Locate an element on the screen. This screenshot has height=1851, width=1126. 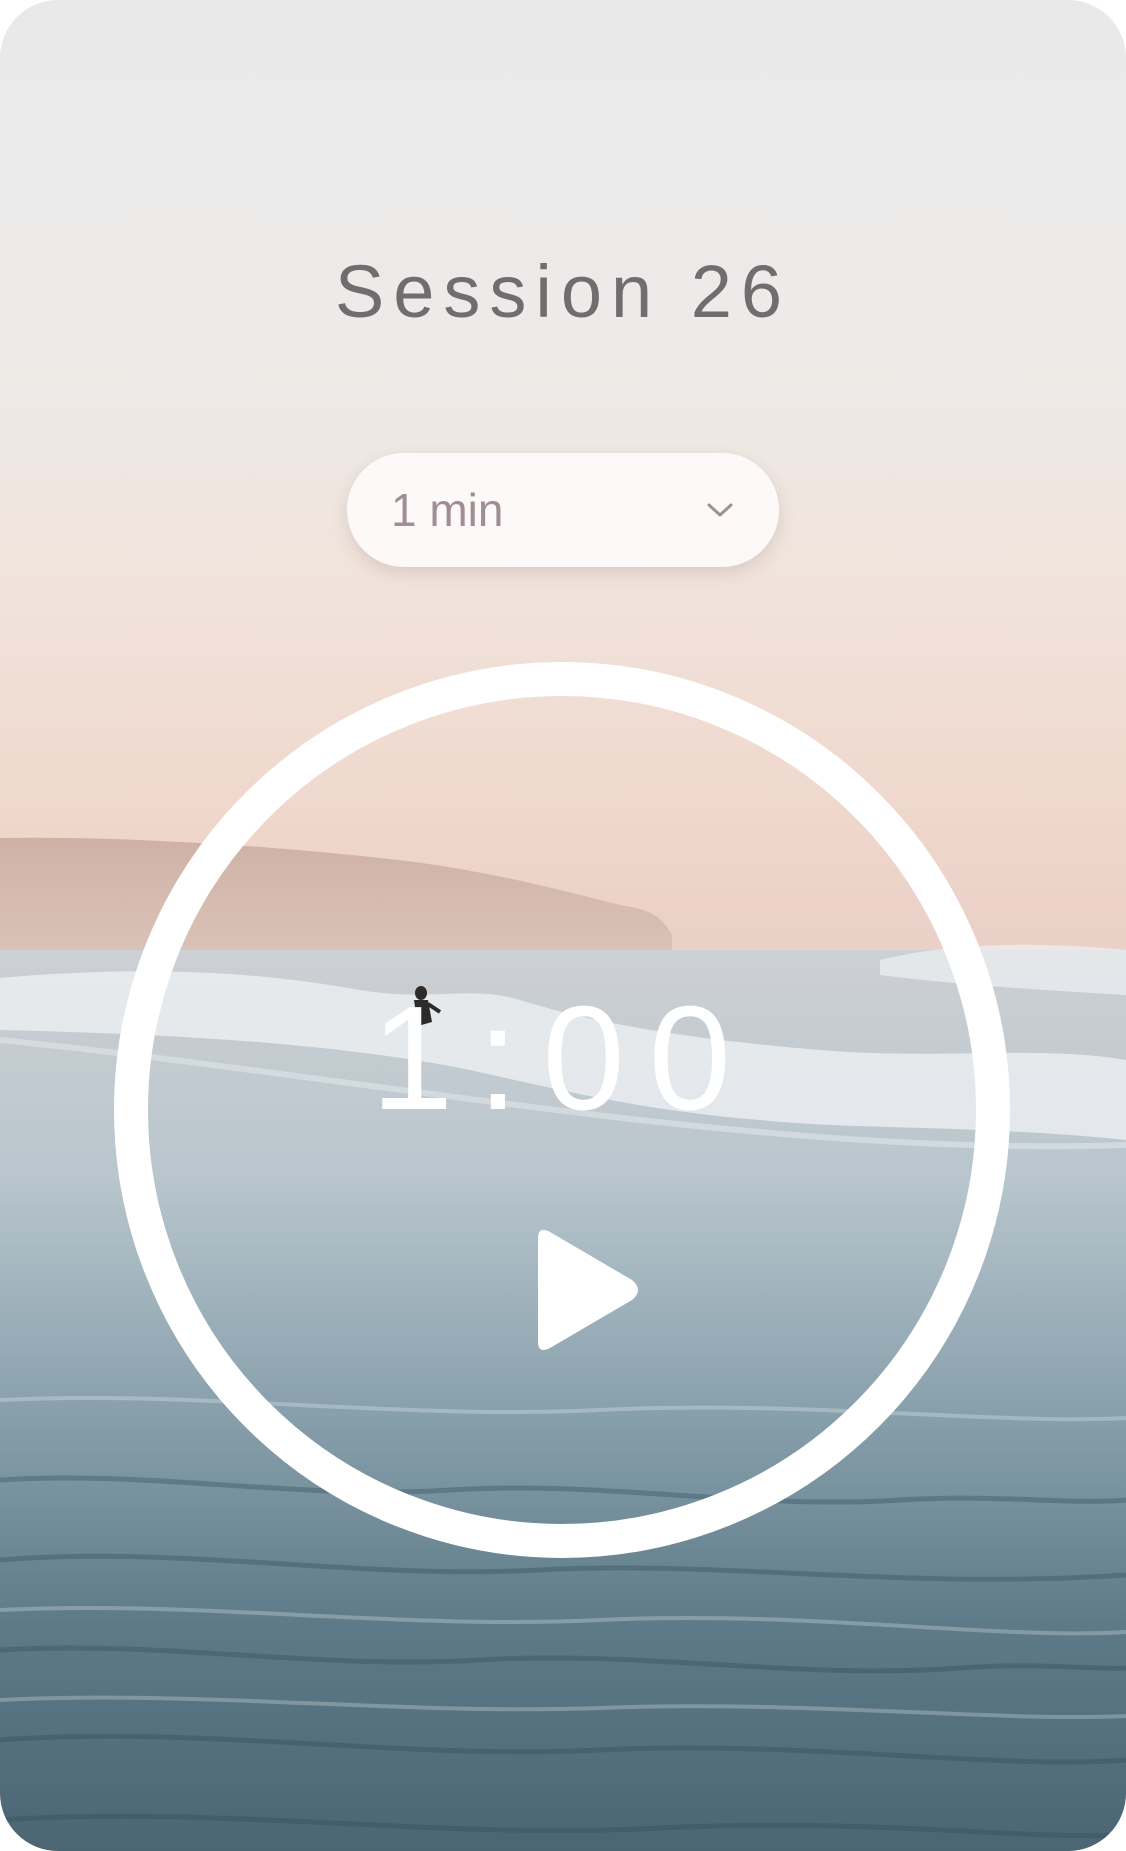
duration-select: 1 min is located at coordinates (563, 510).